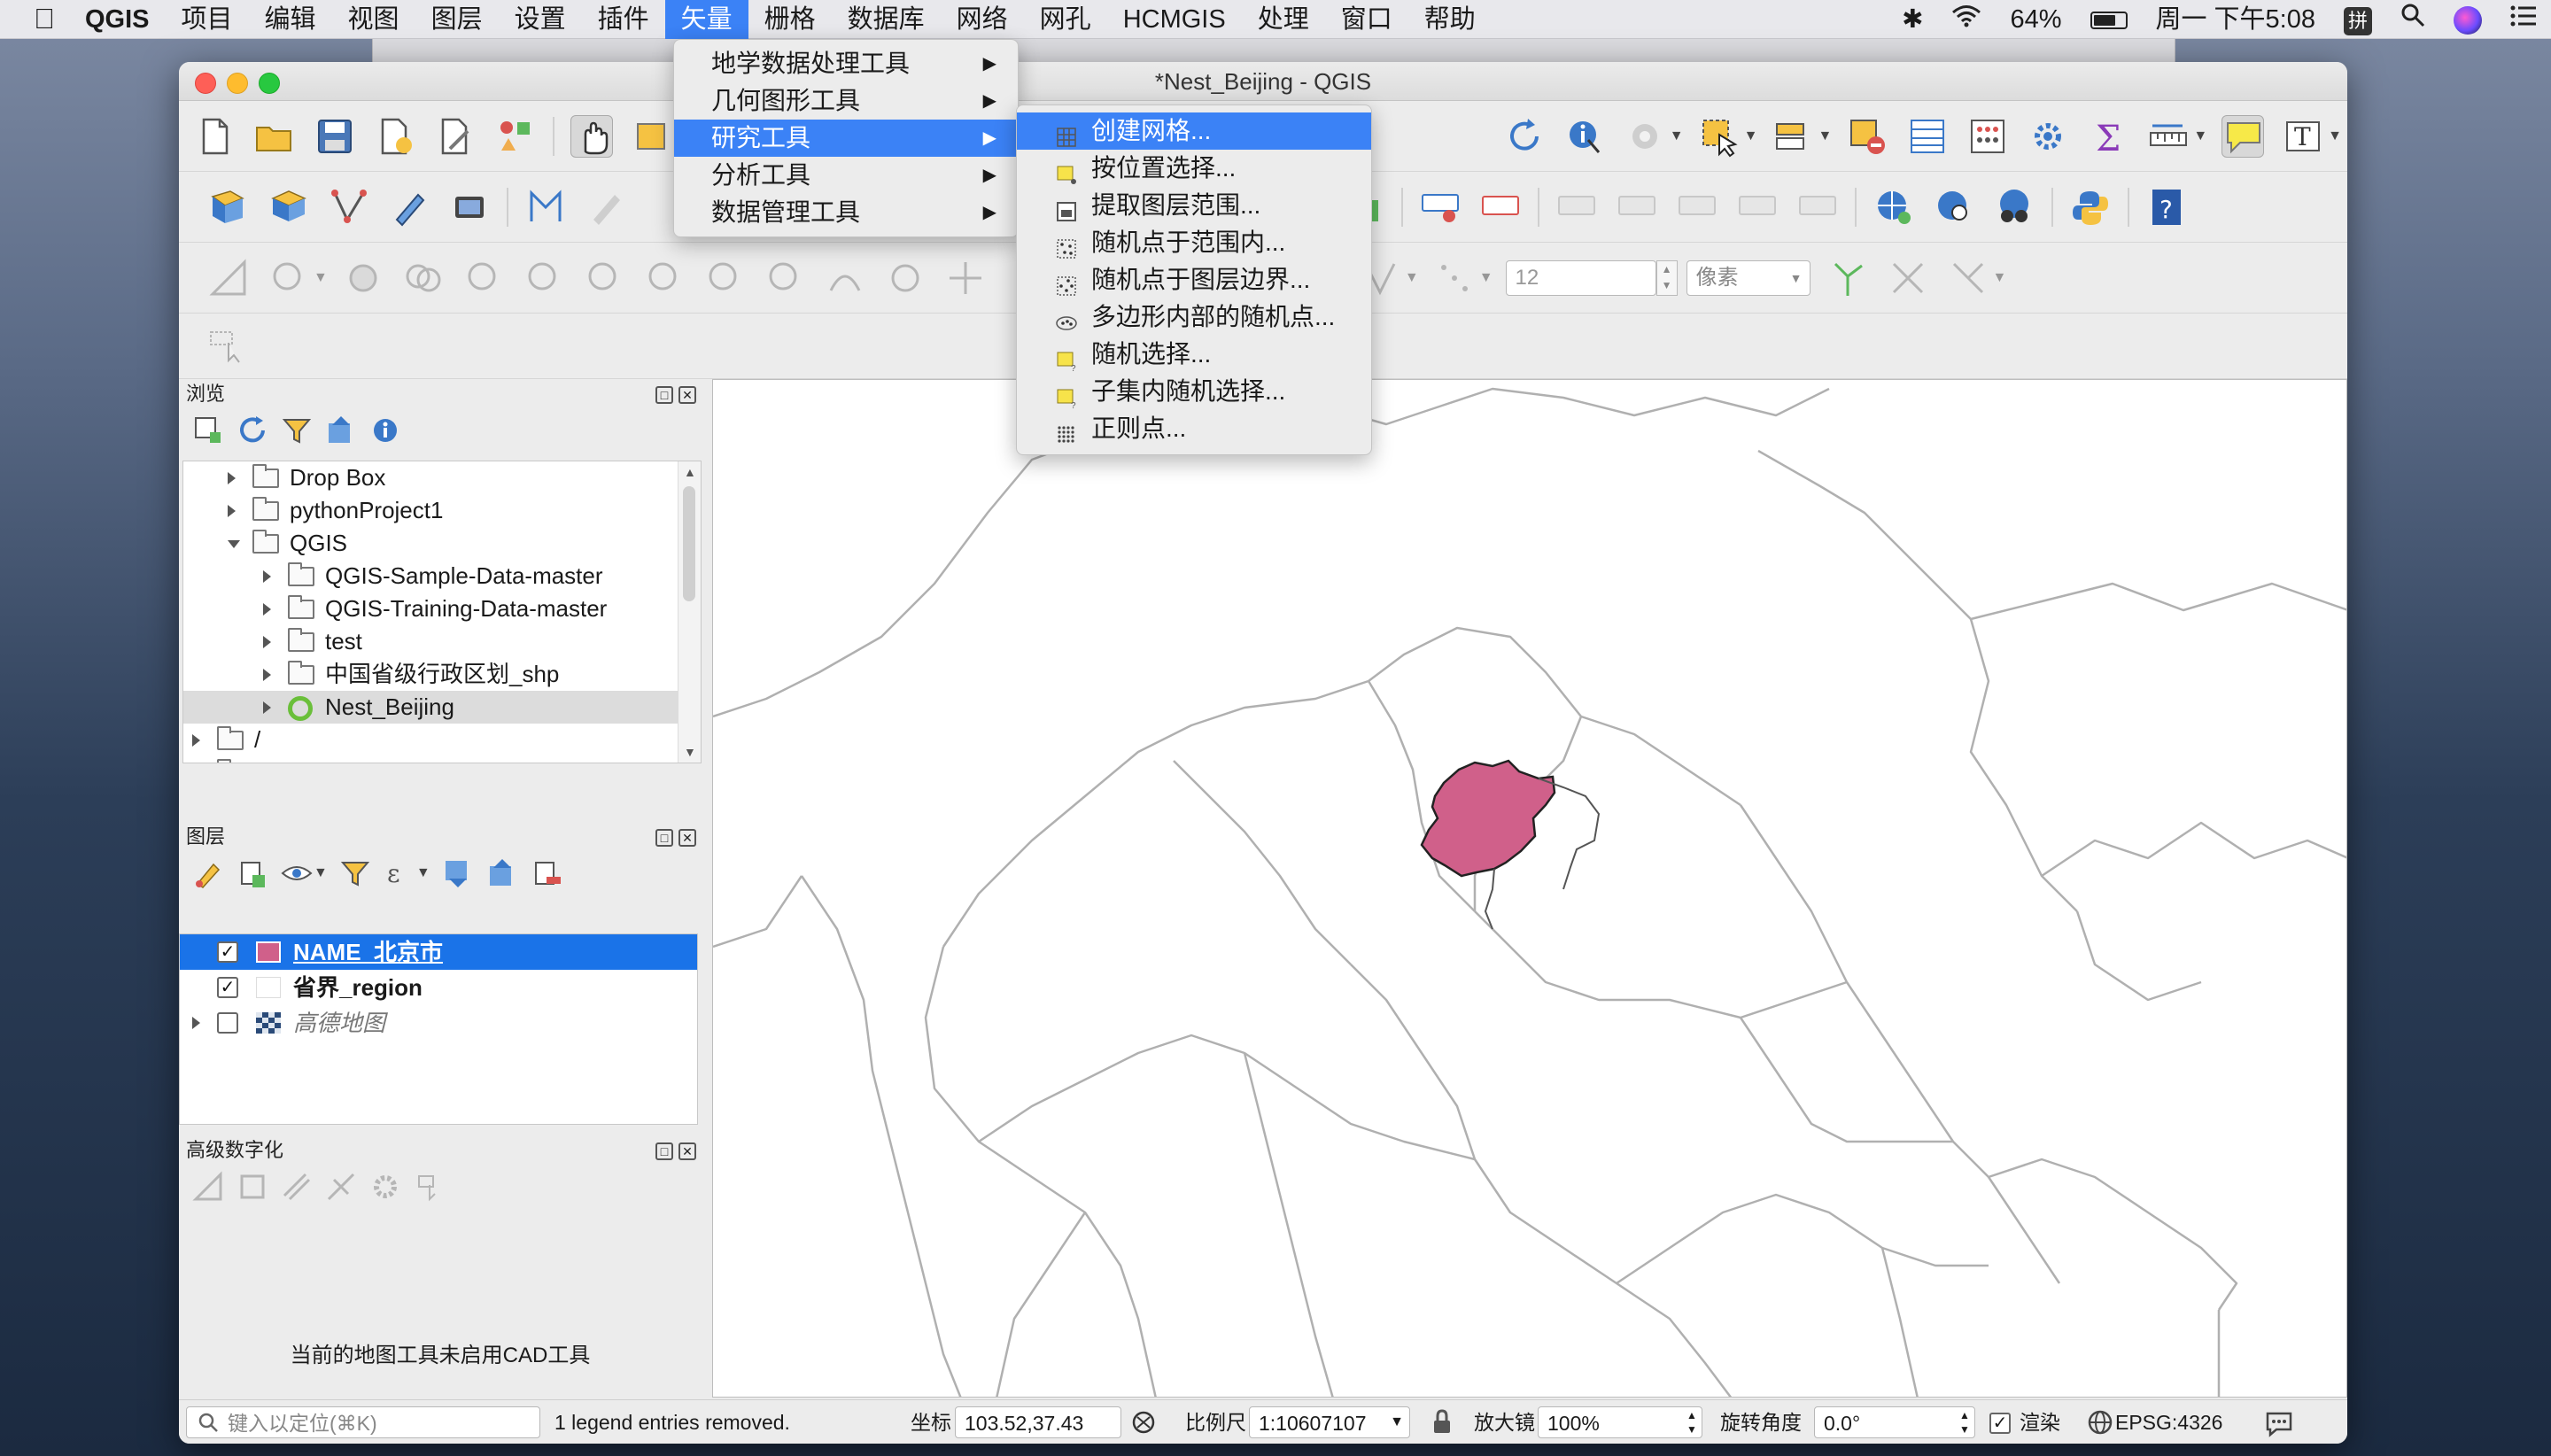  What do you see at coordinates (1584, 136) in the screenshot?
I see `identify-features-icon` at bounding box center [1584, 136].